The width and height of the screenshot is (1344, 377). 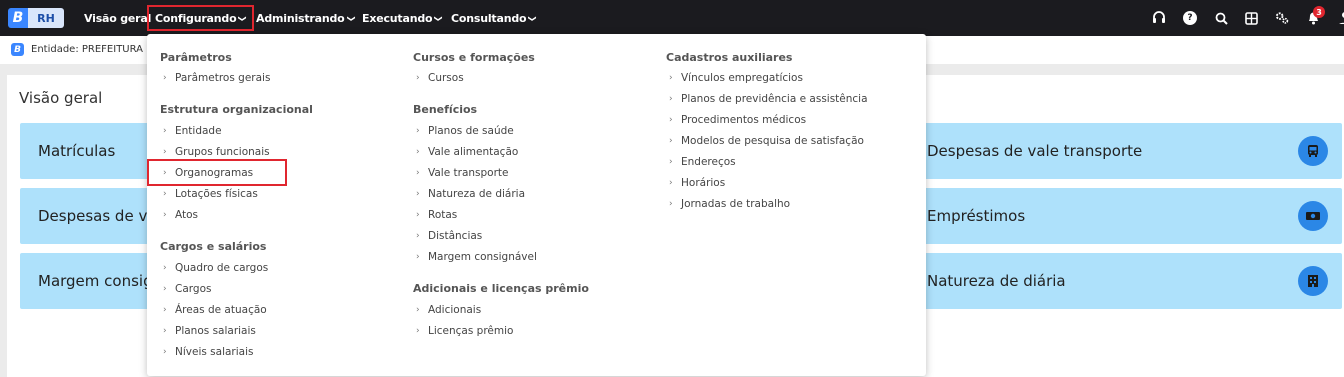 What do you see at coordinates (1313, 281) in the screenshot?
I see `building-icon` at bounding box center [1313, 281].